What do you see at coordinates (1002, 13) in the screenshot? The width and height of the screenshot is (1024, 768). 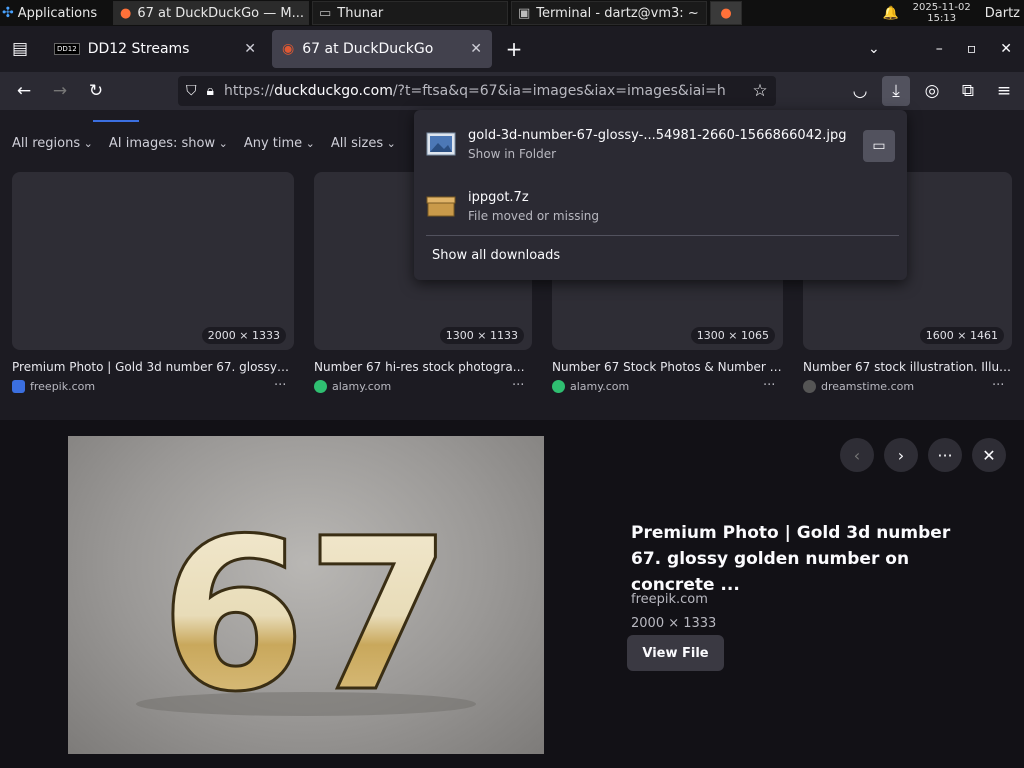 I see `user-label: Dartz` at bounding box center [1002, 13].